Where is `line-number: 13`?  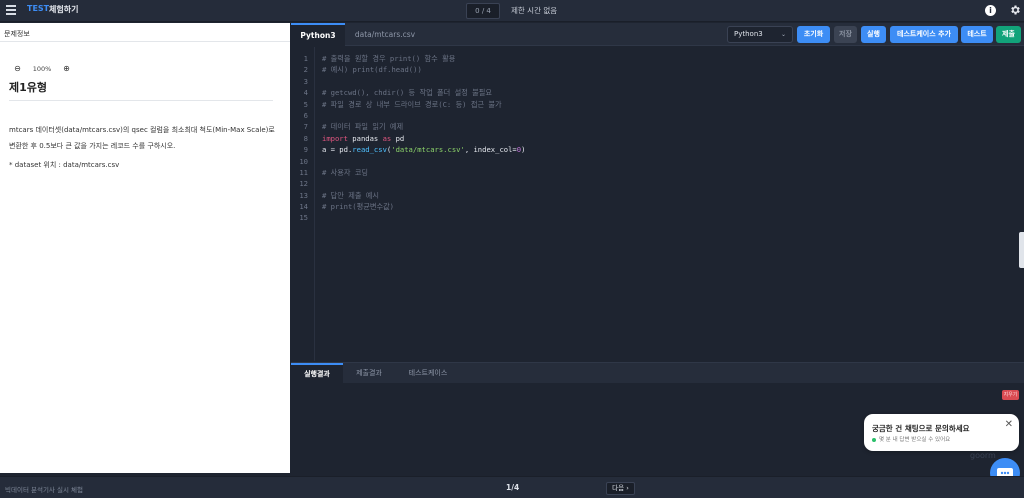
line-number: 13 is located at coordinates (303, 195).